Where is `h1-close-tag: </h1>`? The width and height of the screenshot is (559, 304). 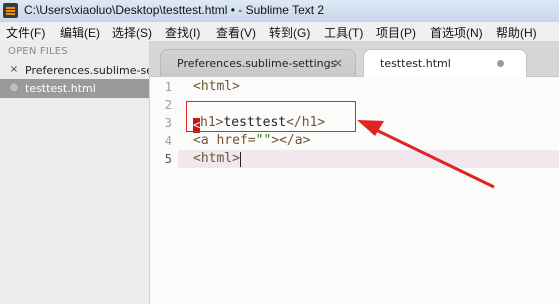 h1-close-tag: </h1> is located at coordinates (306, 122).